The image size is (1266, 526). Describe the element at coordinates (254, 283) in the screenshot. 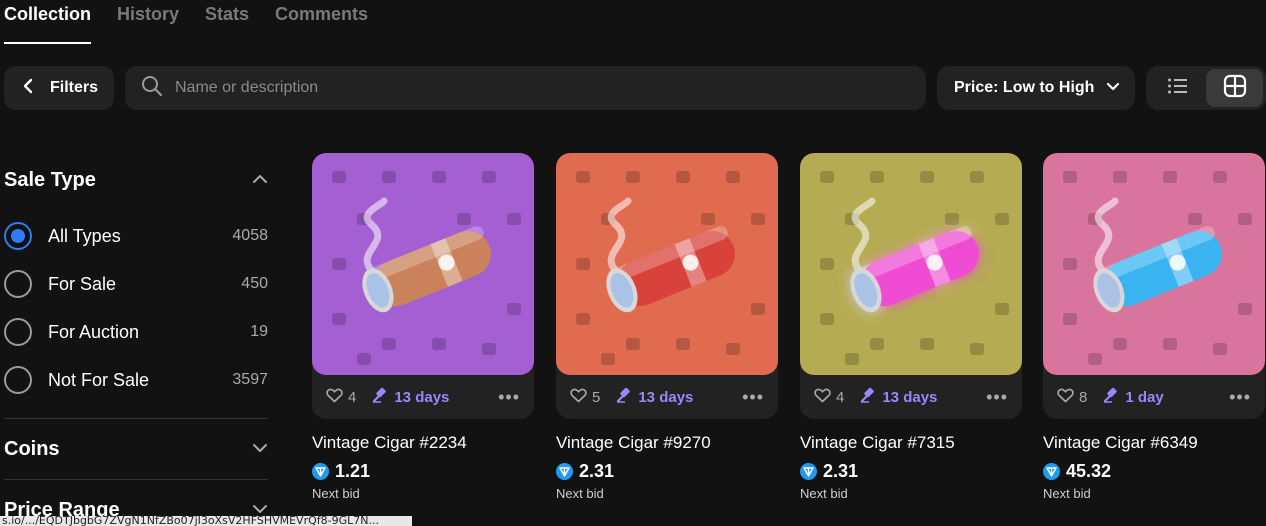

I see `option-count: 450` at that location.